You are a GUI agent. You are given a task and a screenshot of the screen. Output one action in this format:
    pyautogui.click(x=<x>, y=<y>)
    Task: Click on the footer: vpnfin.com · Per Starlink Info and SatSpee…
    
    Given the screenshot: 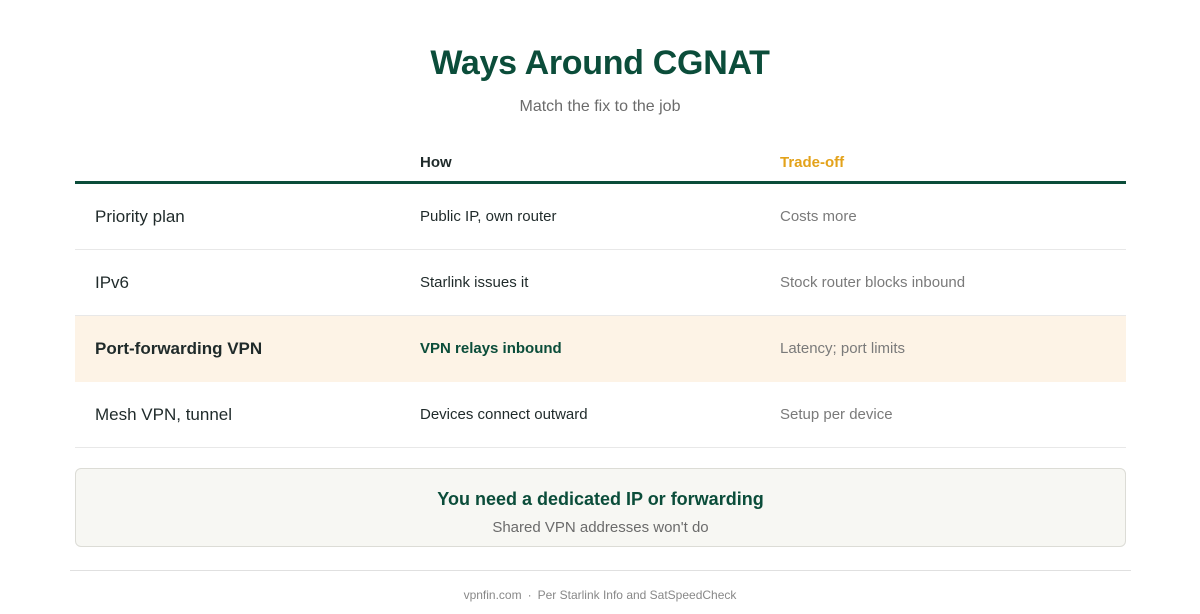 What is the action you would take?
    pyautogui.click(x=600, y=595)
    